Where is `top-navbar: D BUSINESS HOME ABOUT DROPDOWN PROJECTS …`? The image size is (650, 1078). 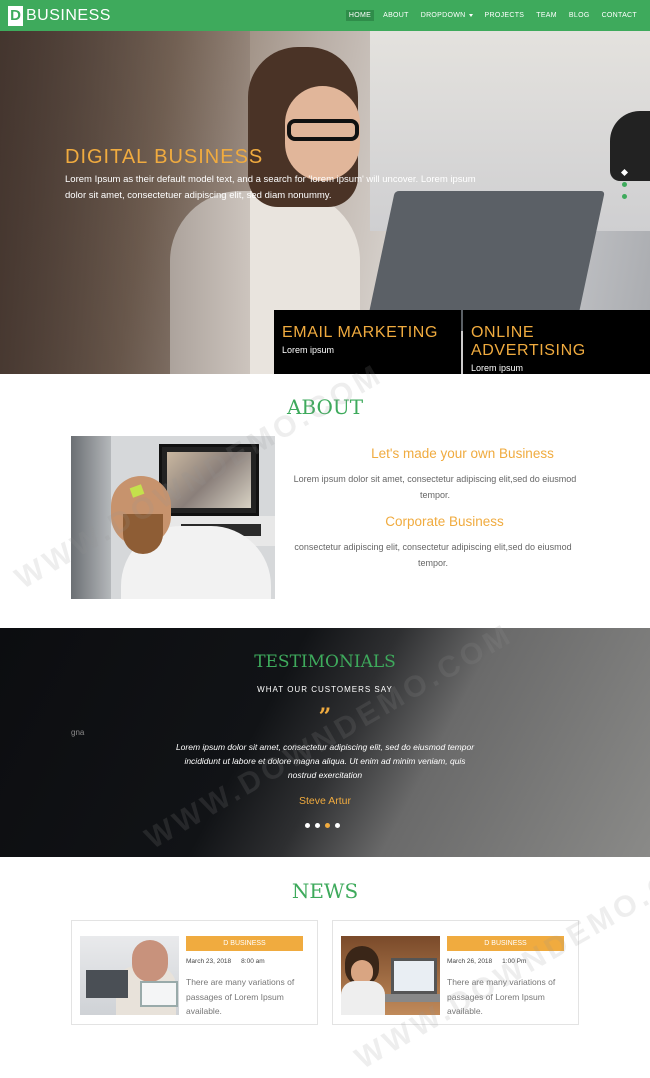
top-navbar: D BUSINESS HOME ABOUT DROPDOWN PROJECTS … is located at coordinates (325, 15).